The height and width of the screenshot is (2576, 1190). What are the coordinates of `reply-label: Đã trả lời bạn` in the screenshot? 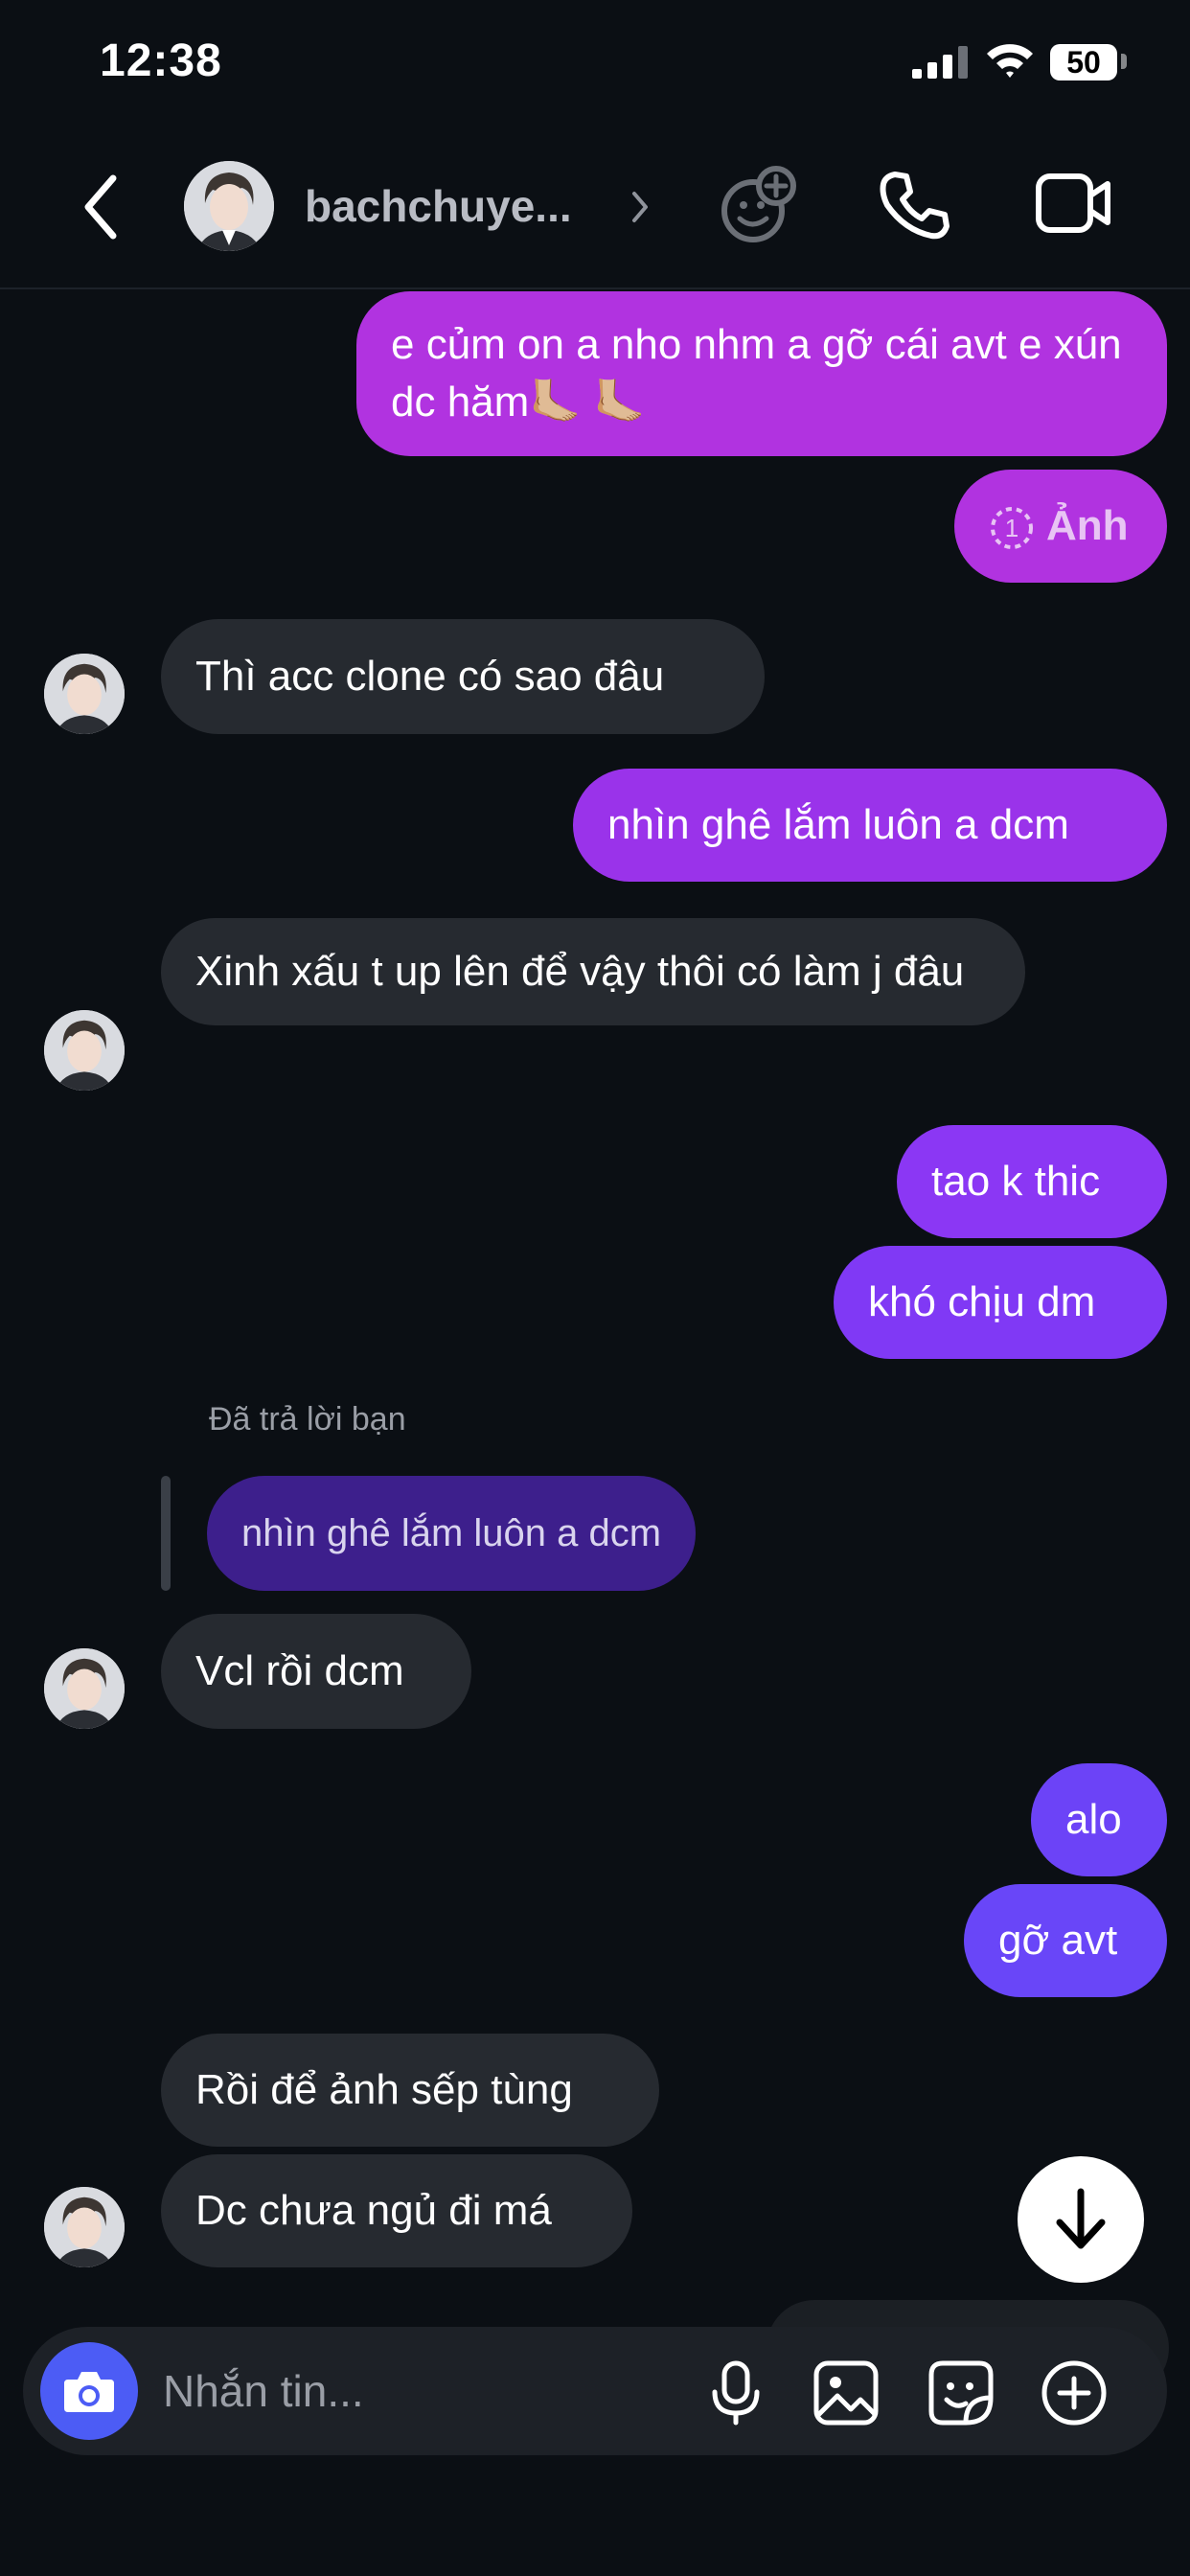 It's located at (308, 1419).